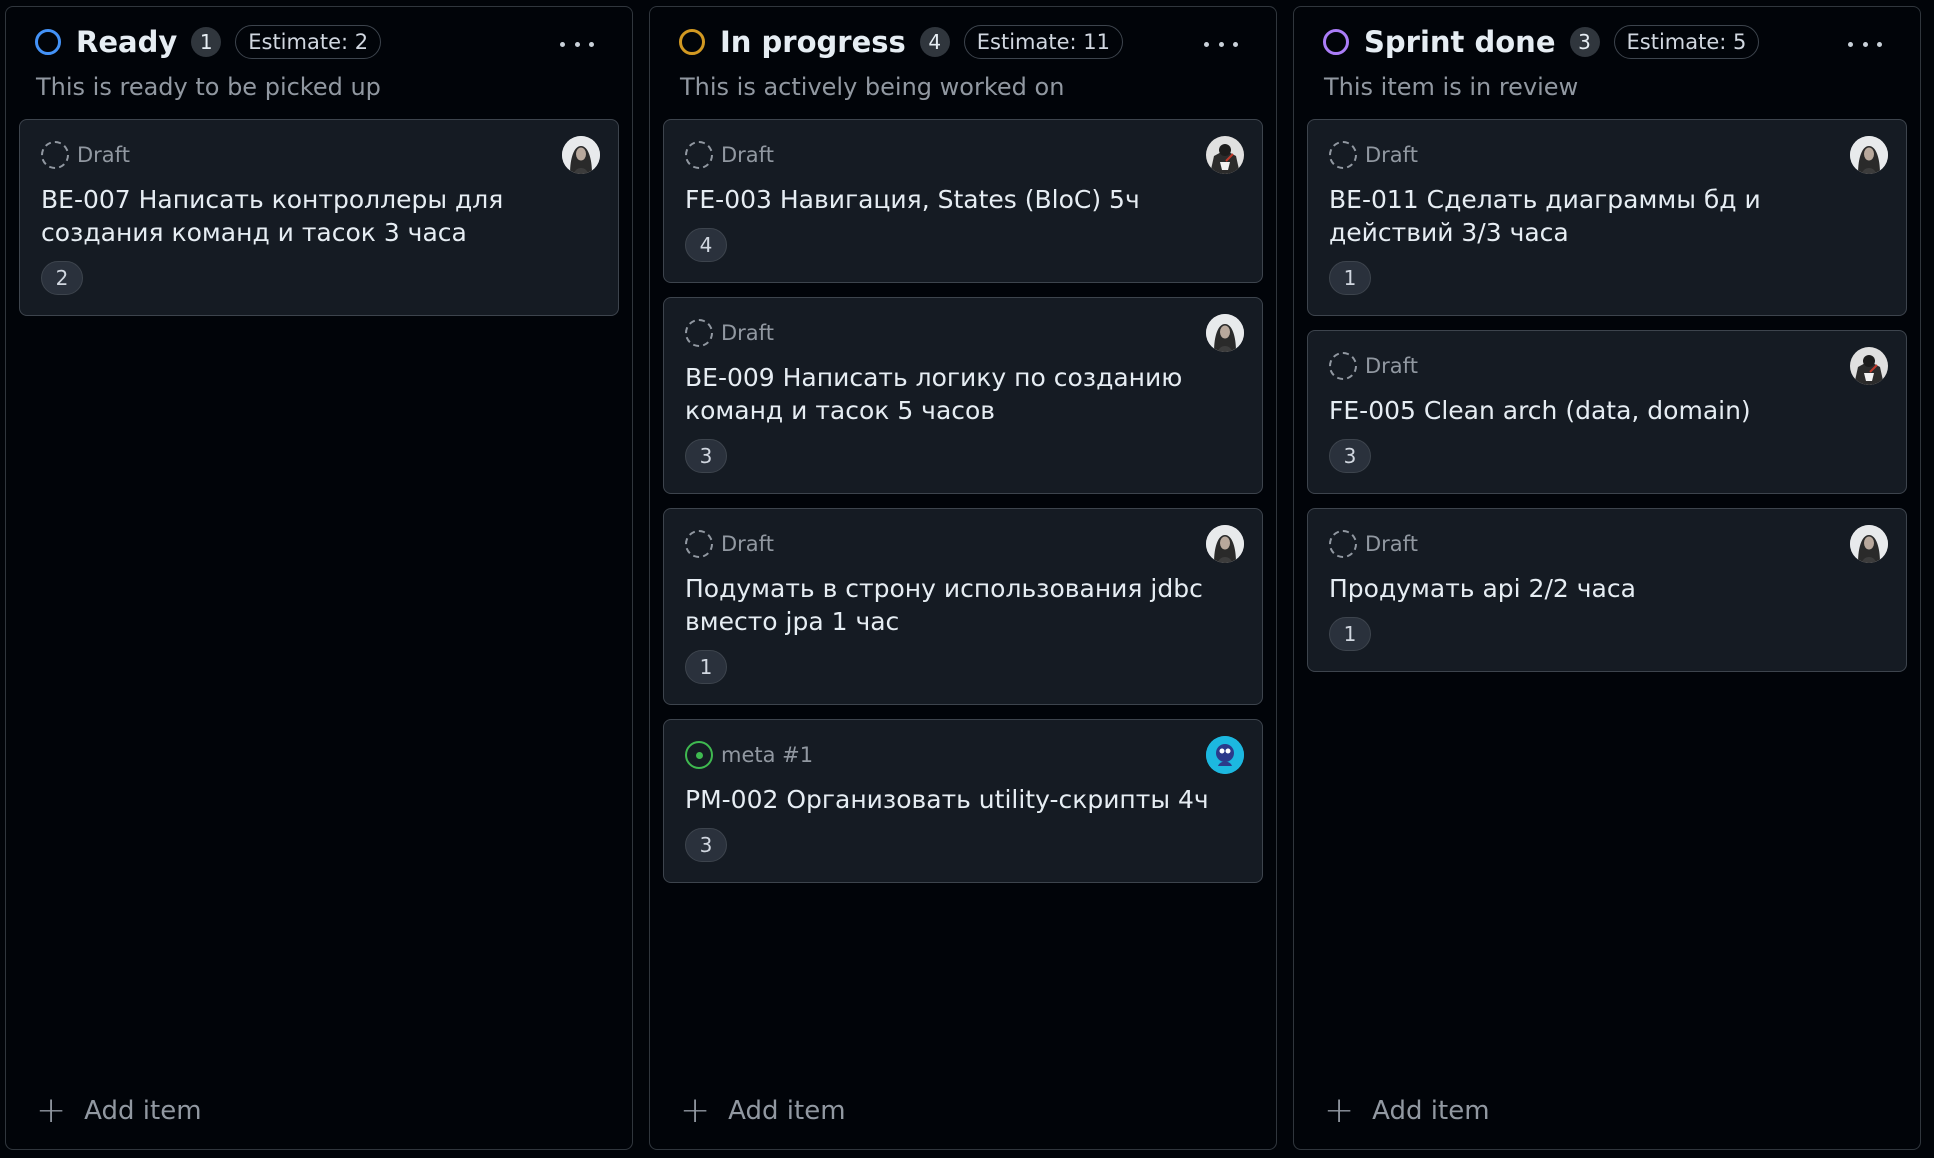  What do you see at coordinates (206, 42) in the screenshot?
I see `item-count-badge: 1` at bounding box center [206, 42].